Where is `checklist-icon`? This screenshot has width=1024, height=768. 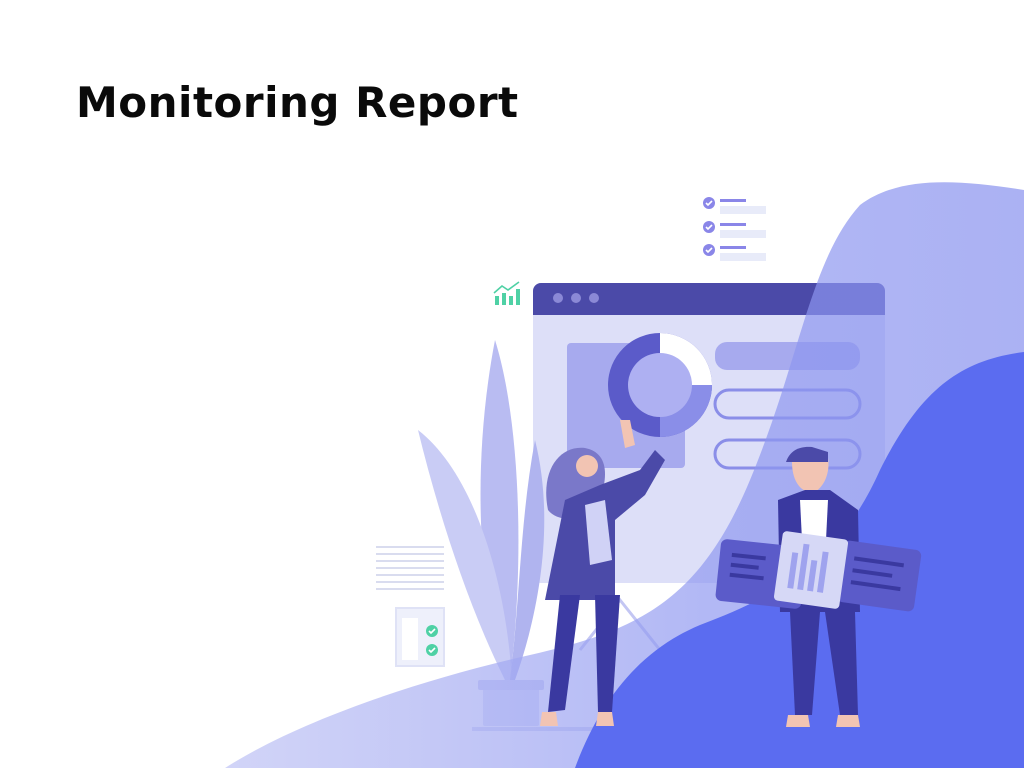 checklist-icon is located at coordinates (734, 229).